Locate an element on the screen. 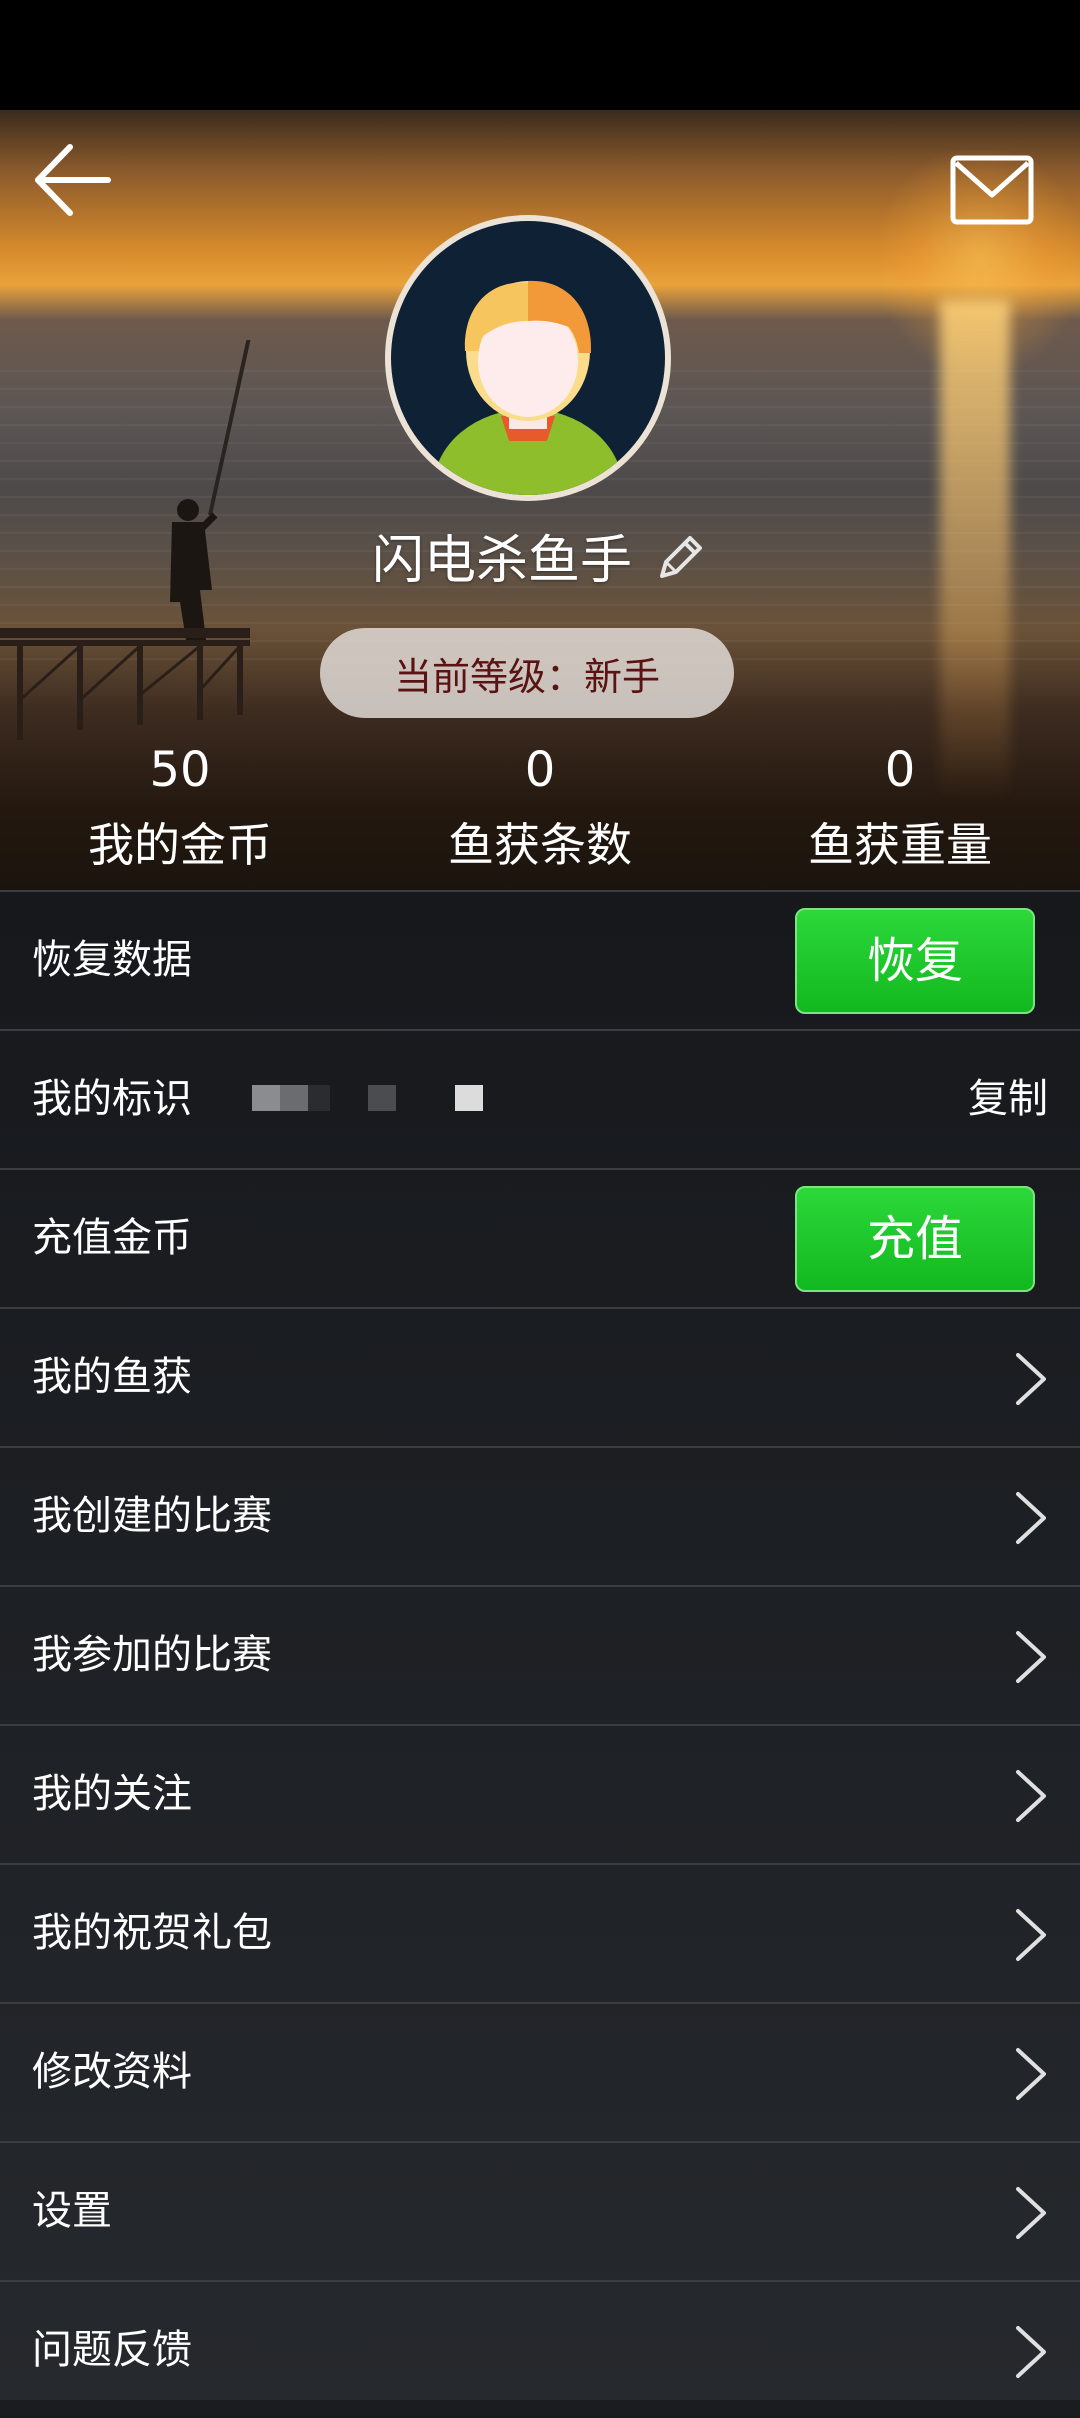 The height and width of the screenshot is (2418, 1080). mail-icon is located at coordinates (992, 190).